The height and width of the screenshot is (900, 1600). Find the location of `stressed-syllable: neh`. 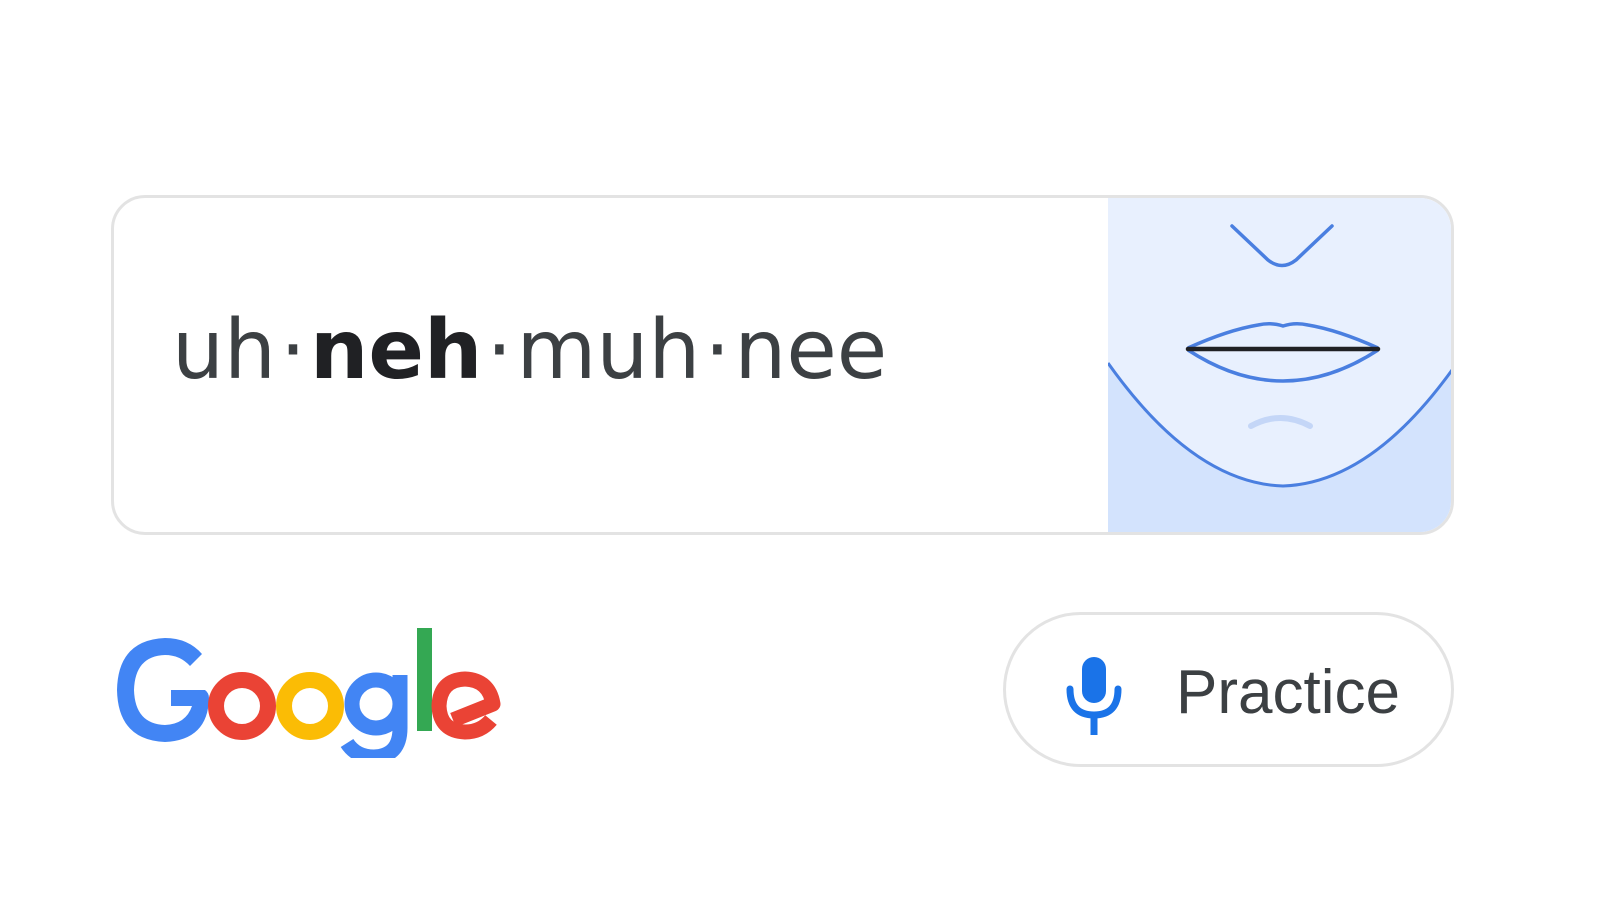

stressed-syllable: neh is located at coordinates (396, 350).